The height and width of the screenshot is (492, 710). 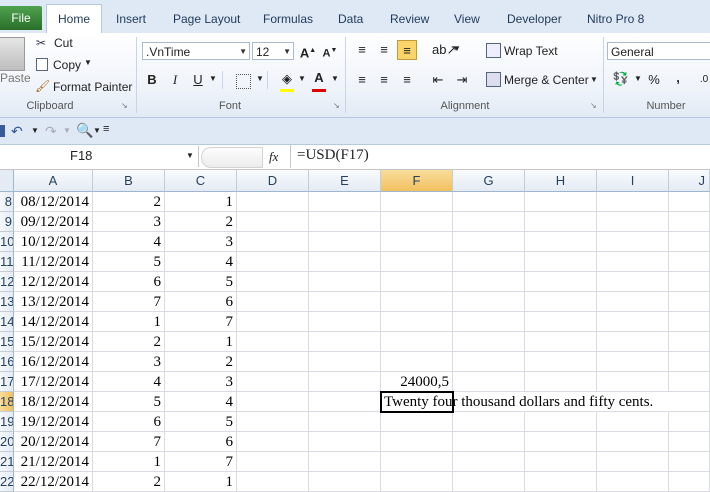 I want to click on row-header: 19, so click(x=7, y=422).